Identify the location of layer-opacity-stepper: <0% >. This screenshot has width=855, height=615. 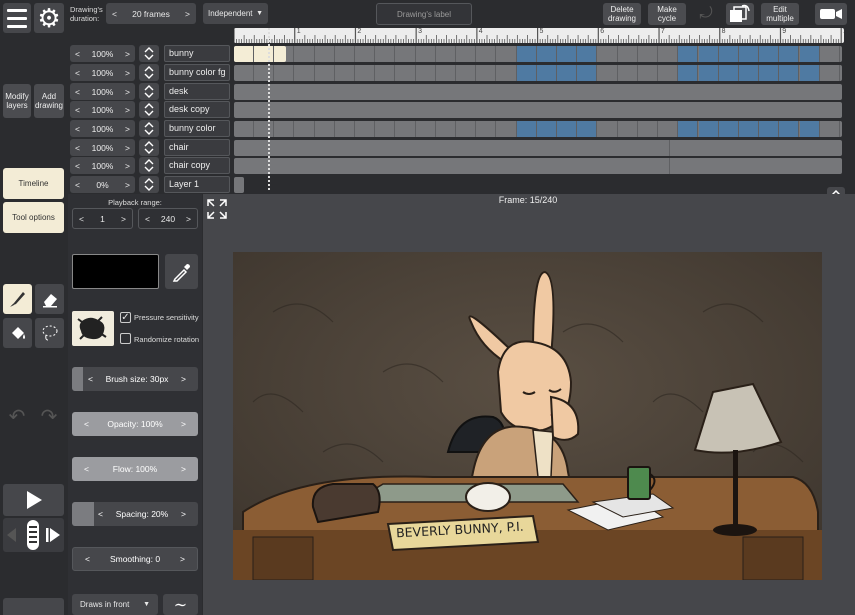
(102, 184).